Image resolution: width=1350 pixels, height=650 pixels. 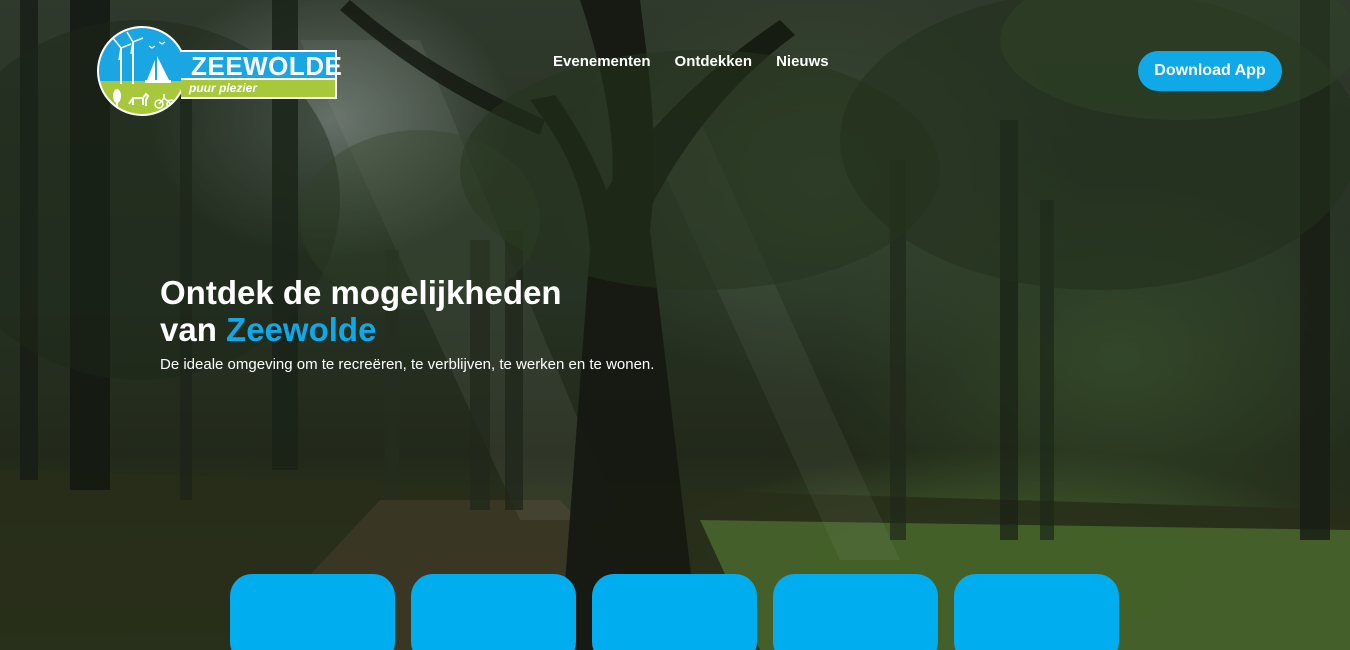 I want to click on zeewolde-logo: ZEEWOLDE puur plezier, so click(x=219, y=71).